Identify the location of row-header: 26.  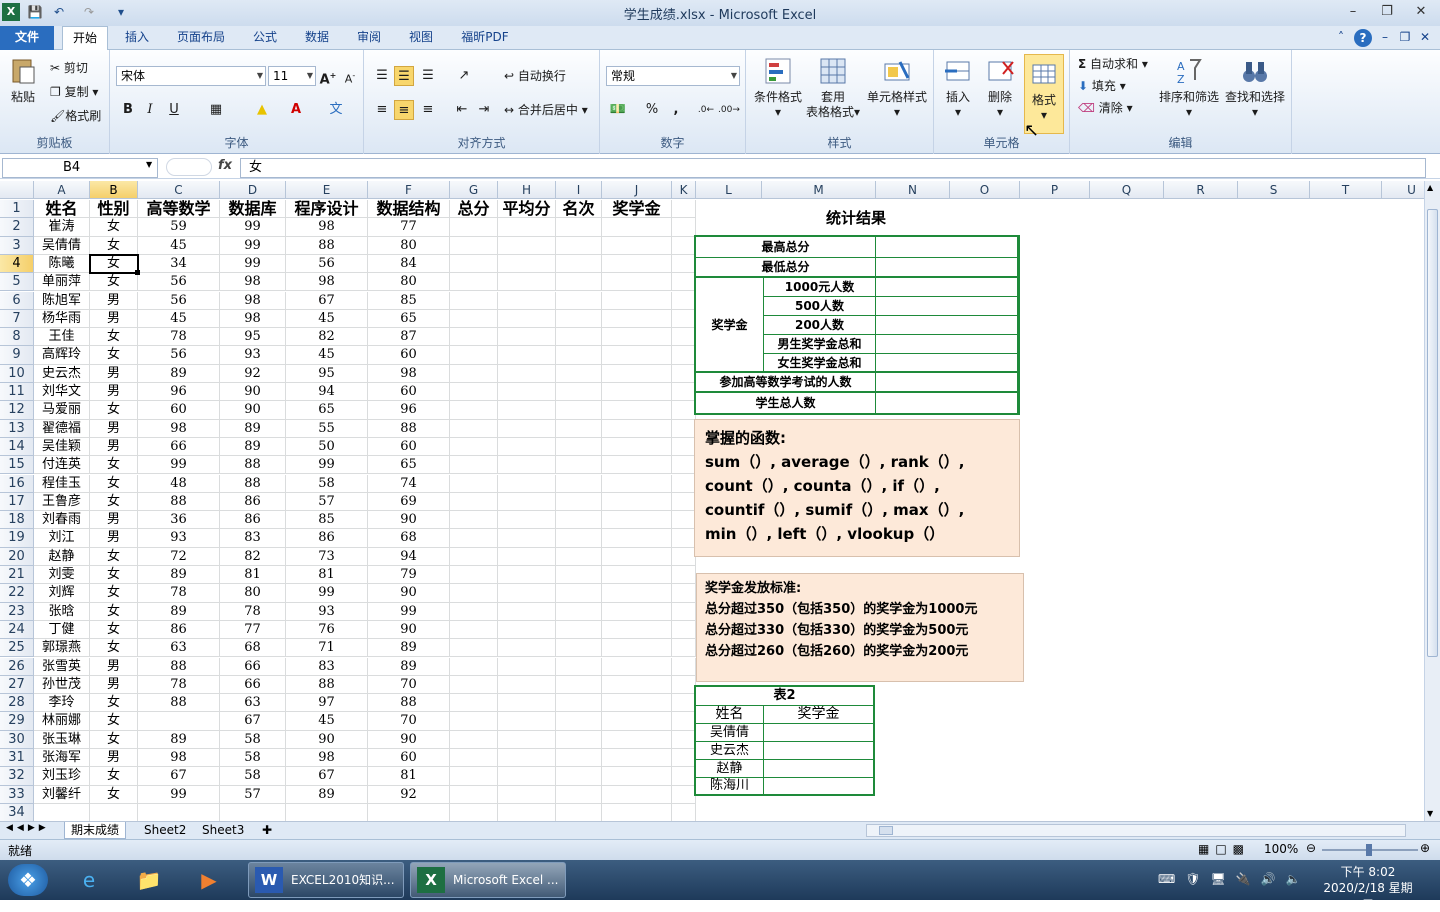
(17, 666).